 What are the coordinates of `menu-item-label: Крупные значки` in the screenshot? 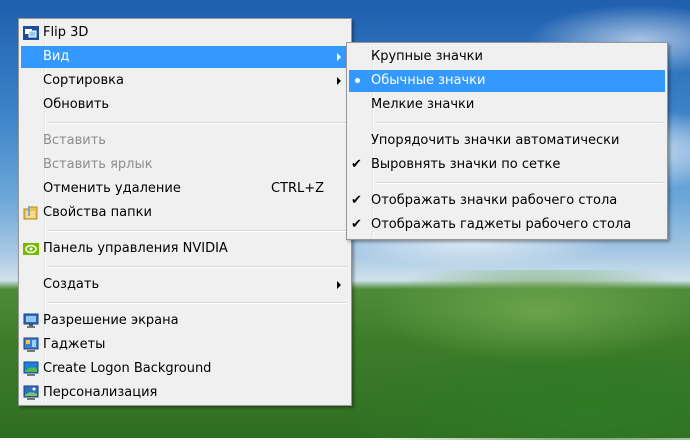 It's located at (427, 56).